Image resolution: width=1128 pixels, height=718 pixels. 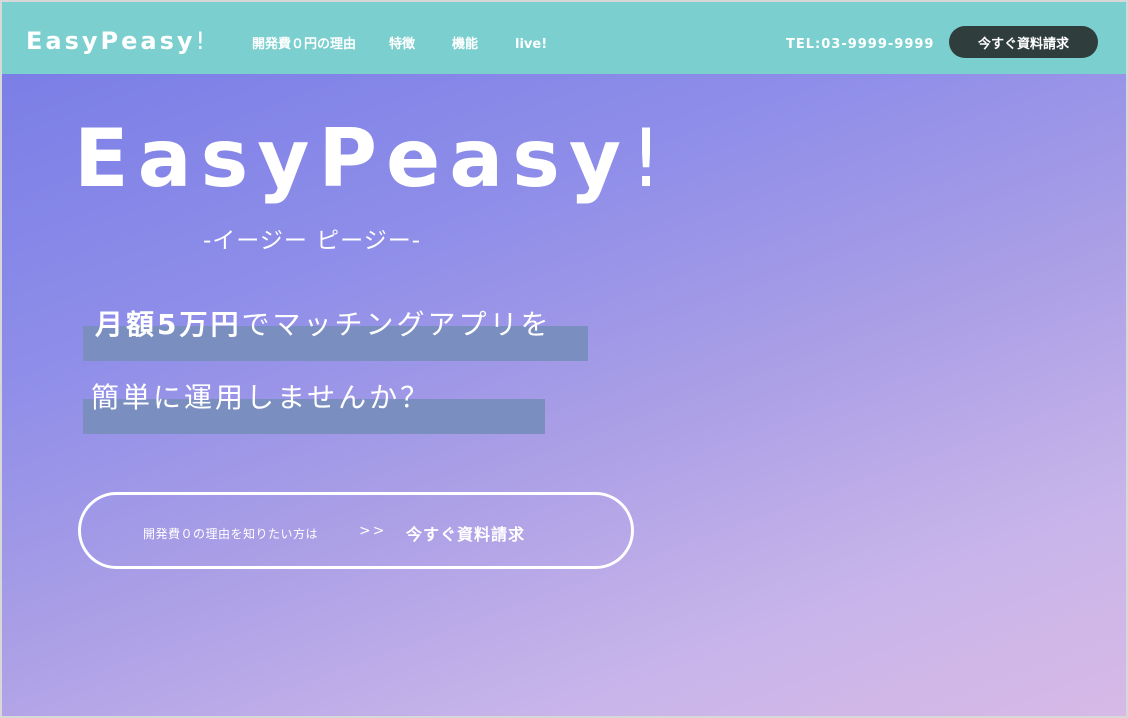 I want to click on nav-item-functions: 機能, so click(x=465, y=45).